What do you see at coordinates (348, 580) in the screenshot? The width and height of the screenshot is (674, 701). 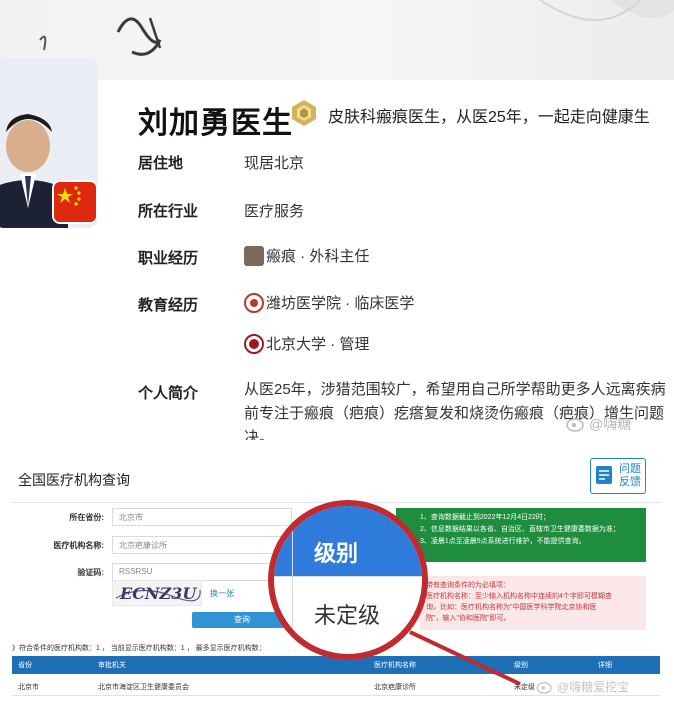 I see `magnifier-callout: 级别 未定级` at bounding box center [348, 580].